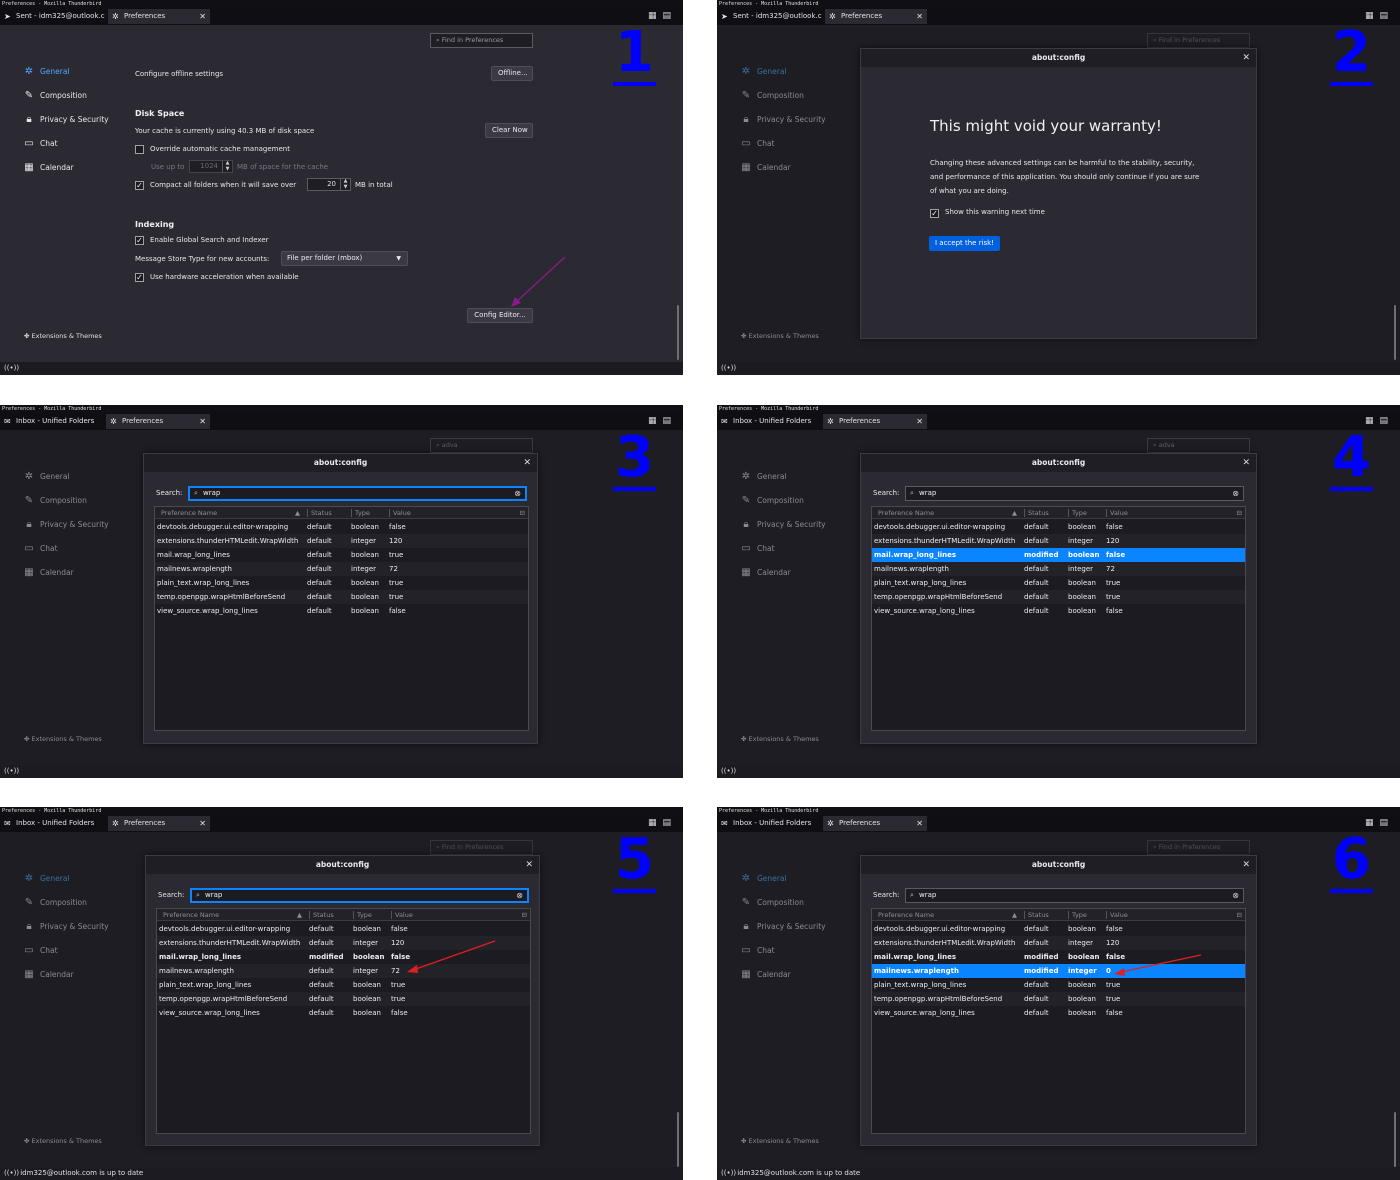  I want to click on global-search-checkbox: ✓, so click(139, 240).